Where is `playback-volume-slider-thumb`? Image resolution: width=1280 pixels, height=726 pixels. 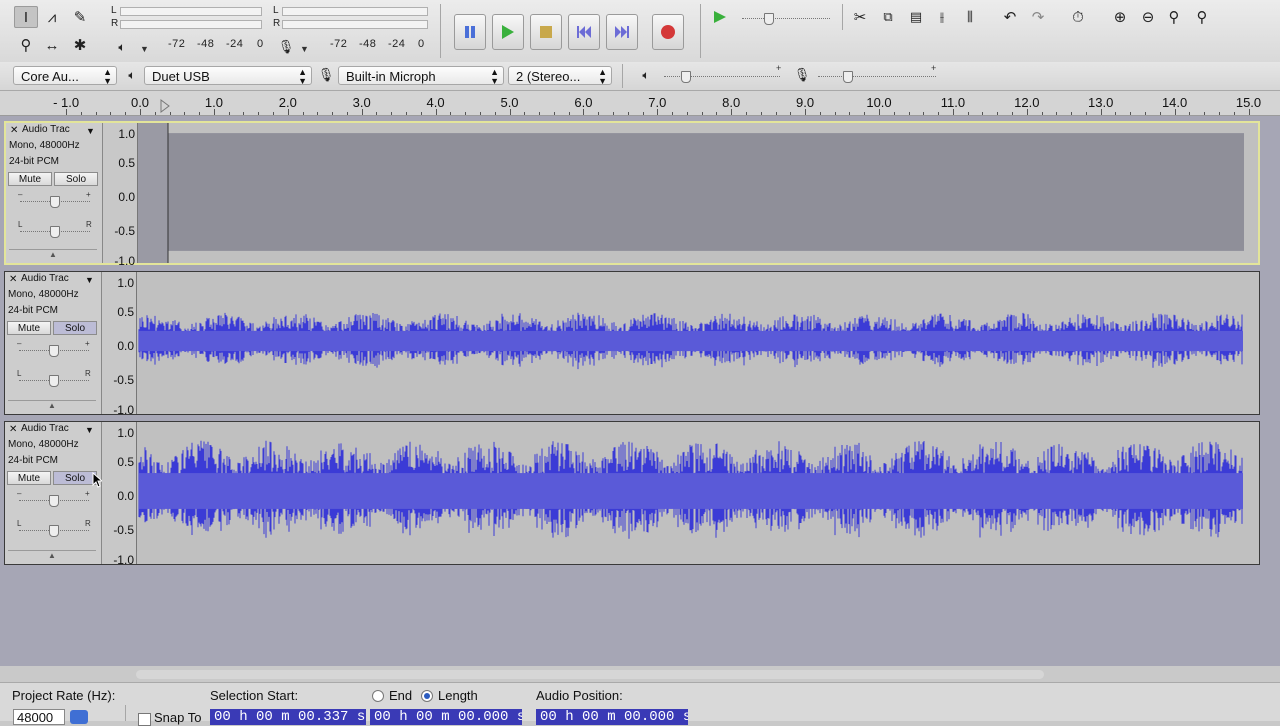 playback-volume-slider-thumb is located at coordinates (686, 77).